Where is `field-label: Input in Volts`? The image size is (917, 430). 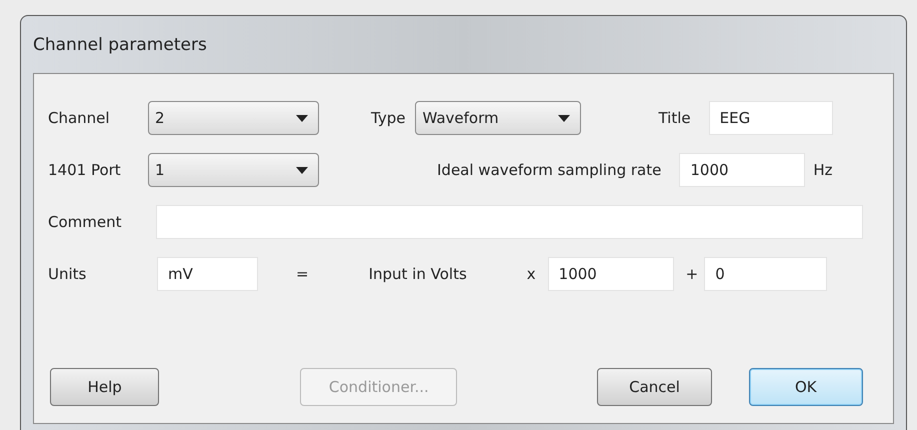 field-label: Input in Volts is located at coordinates (417, 274).